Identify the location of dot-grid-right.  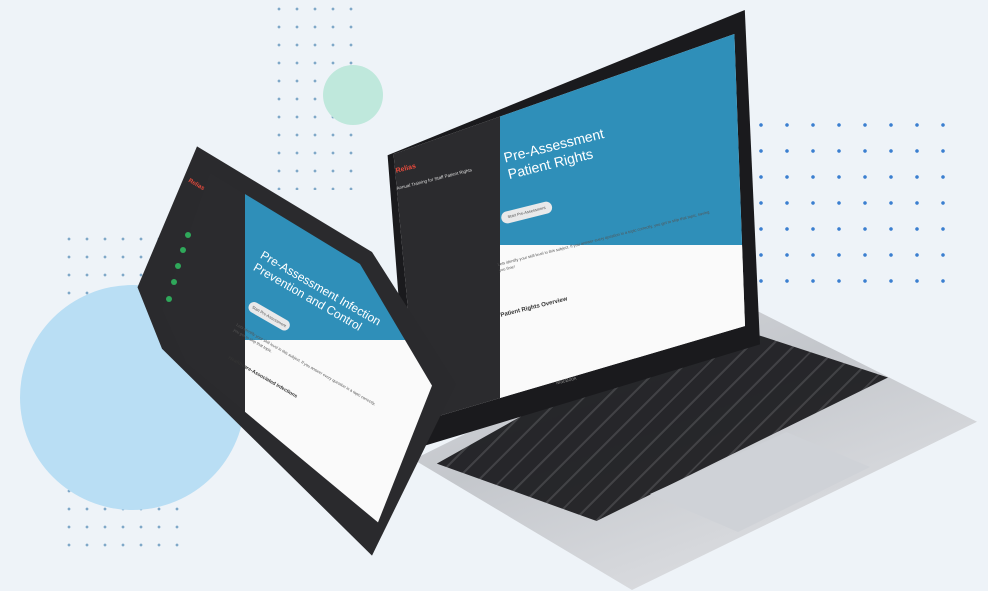
(855, 202).